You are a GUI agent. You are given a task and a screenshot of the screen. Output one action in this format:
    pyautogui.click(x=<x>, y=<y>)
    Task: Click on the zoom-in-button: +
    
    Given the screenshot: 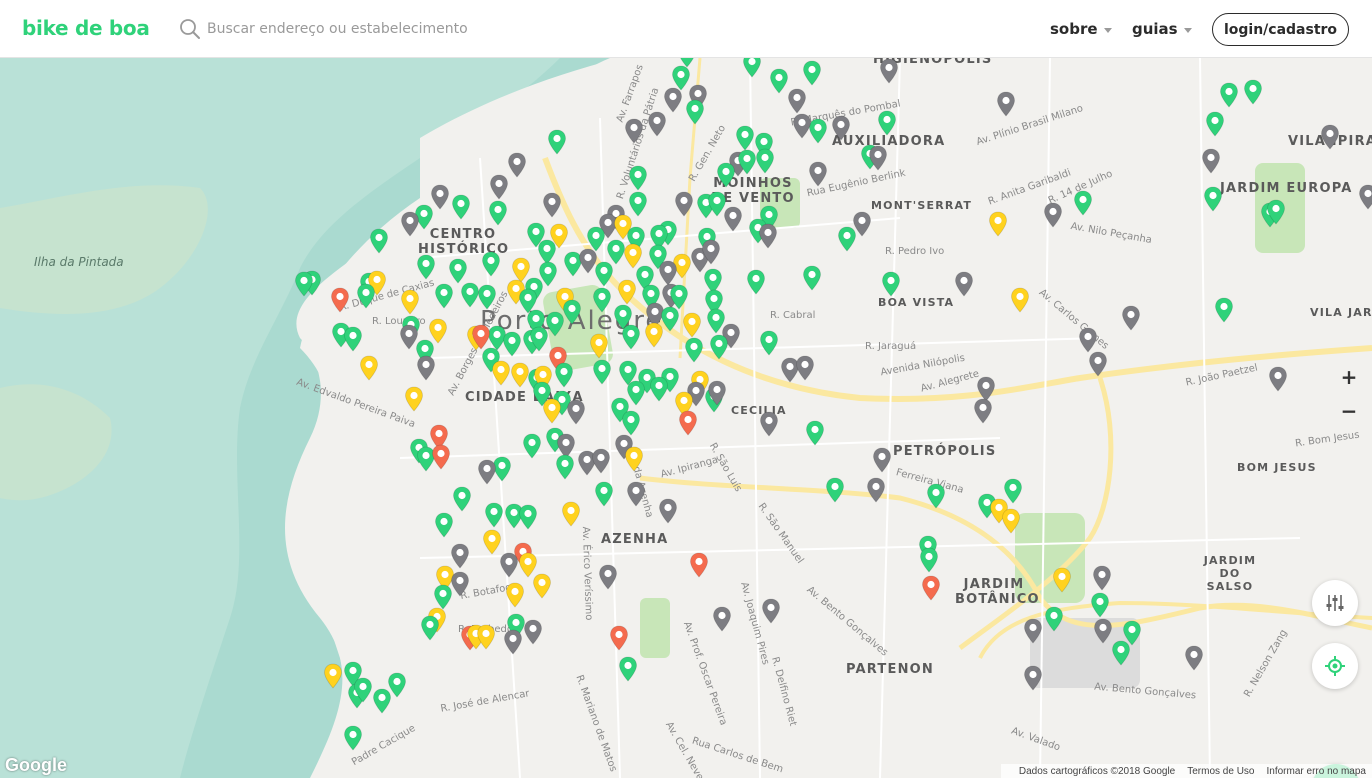 What is the action you would take?
    pyautogui.click(x=1349, y=377)
    